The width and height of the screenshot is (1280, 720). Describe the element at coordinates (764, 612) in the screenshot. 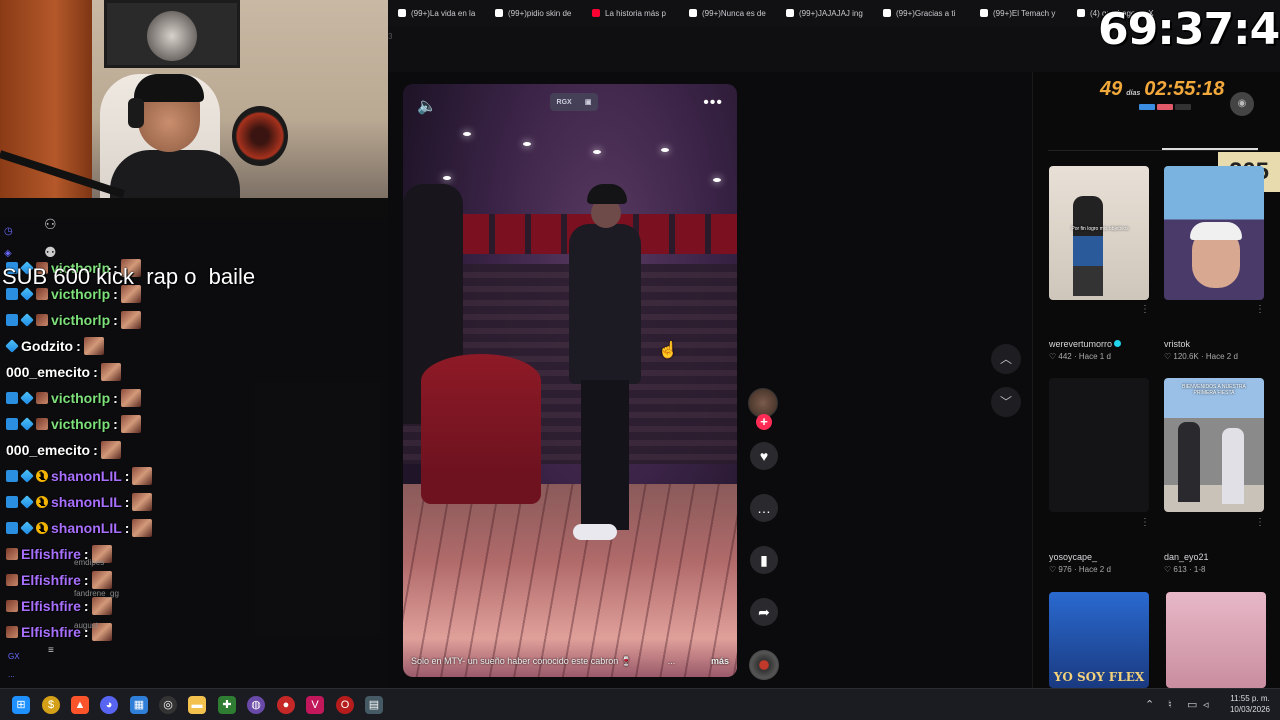

I see `share-icon: ➦` at that location.